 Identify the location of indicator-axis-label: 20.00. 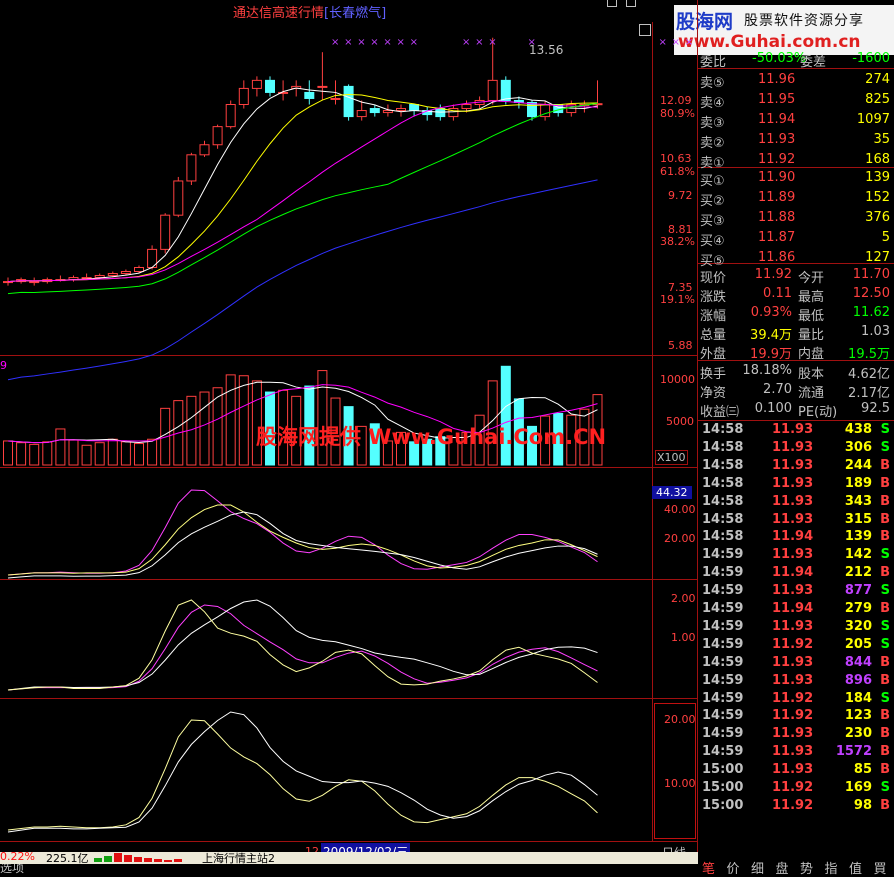
(680, 719).